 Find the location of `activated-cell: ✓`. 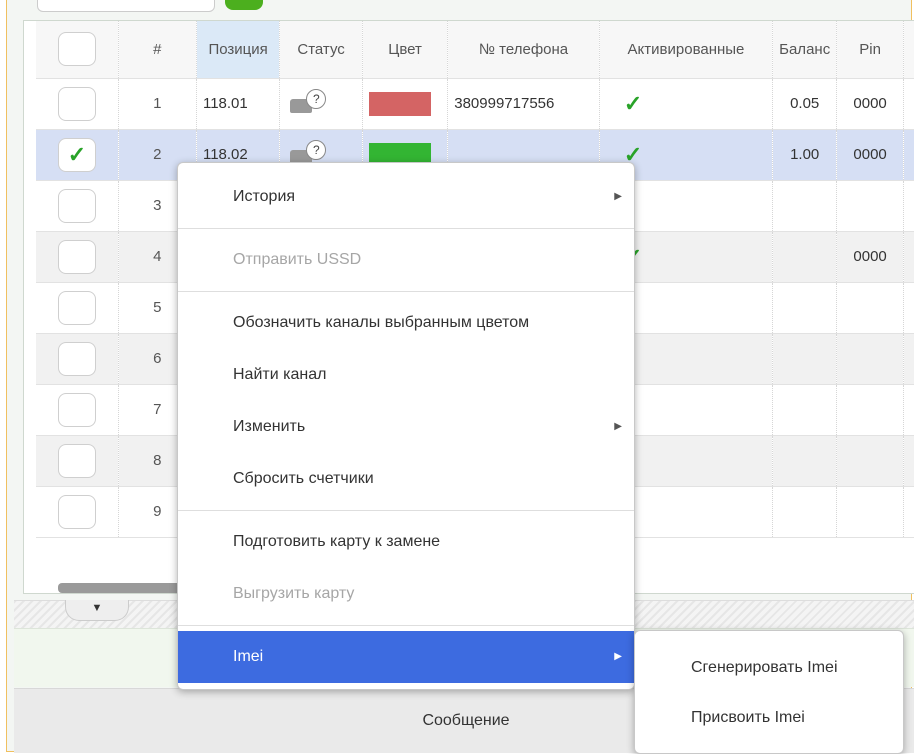

activated-cell: ✓ is located at coordinates (686, 104).